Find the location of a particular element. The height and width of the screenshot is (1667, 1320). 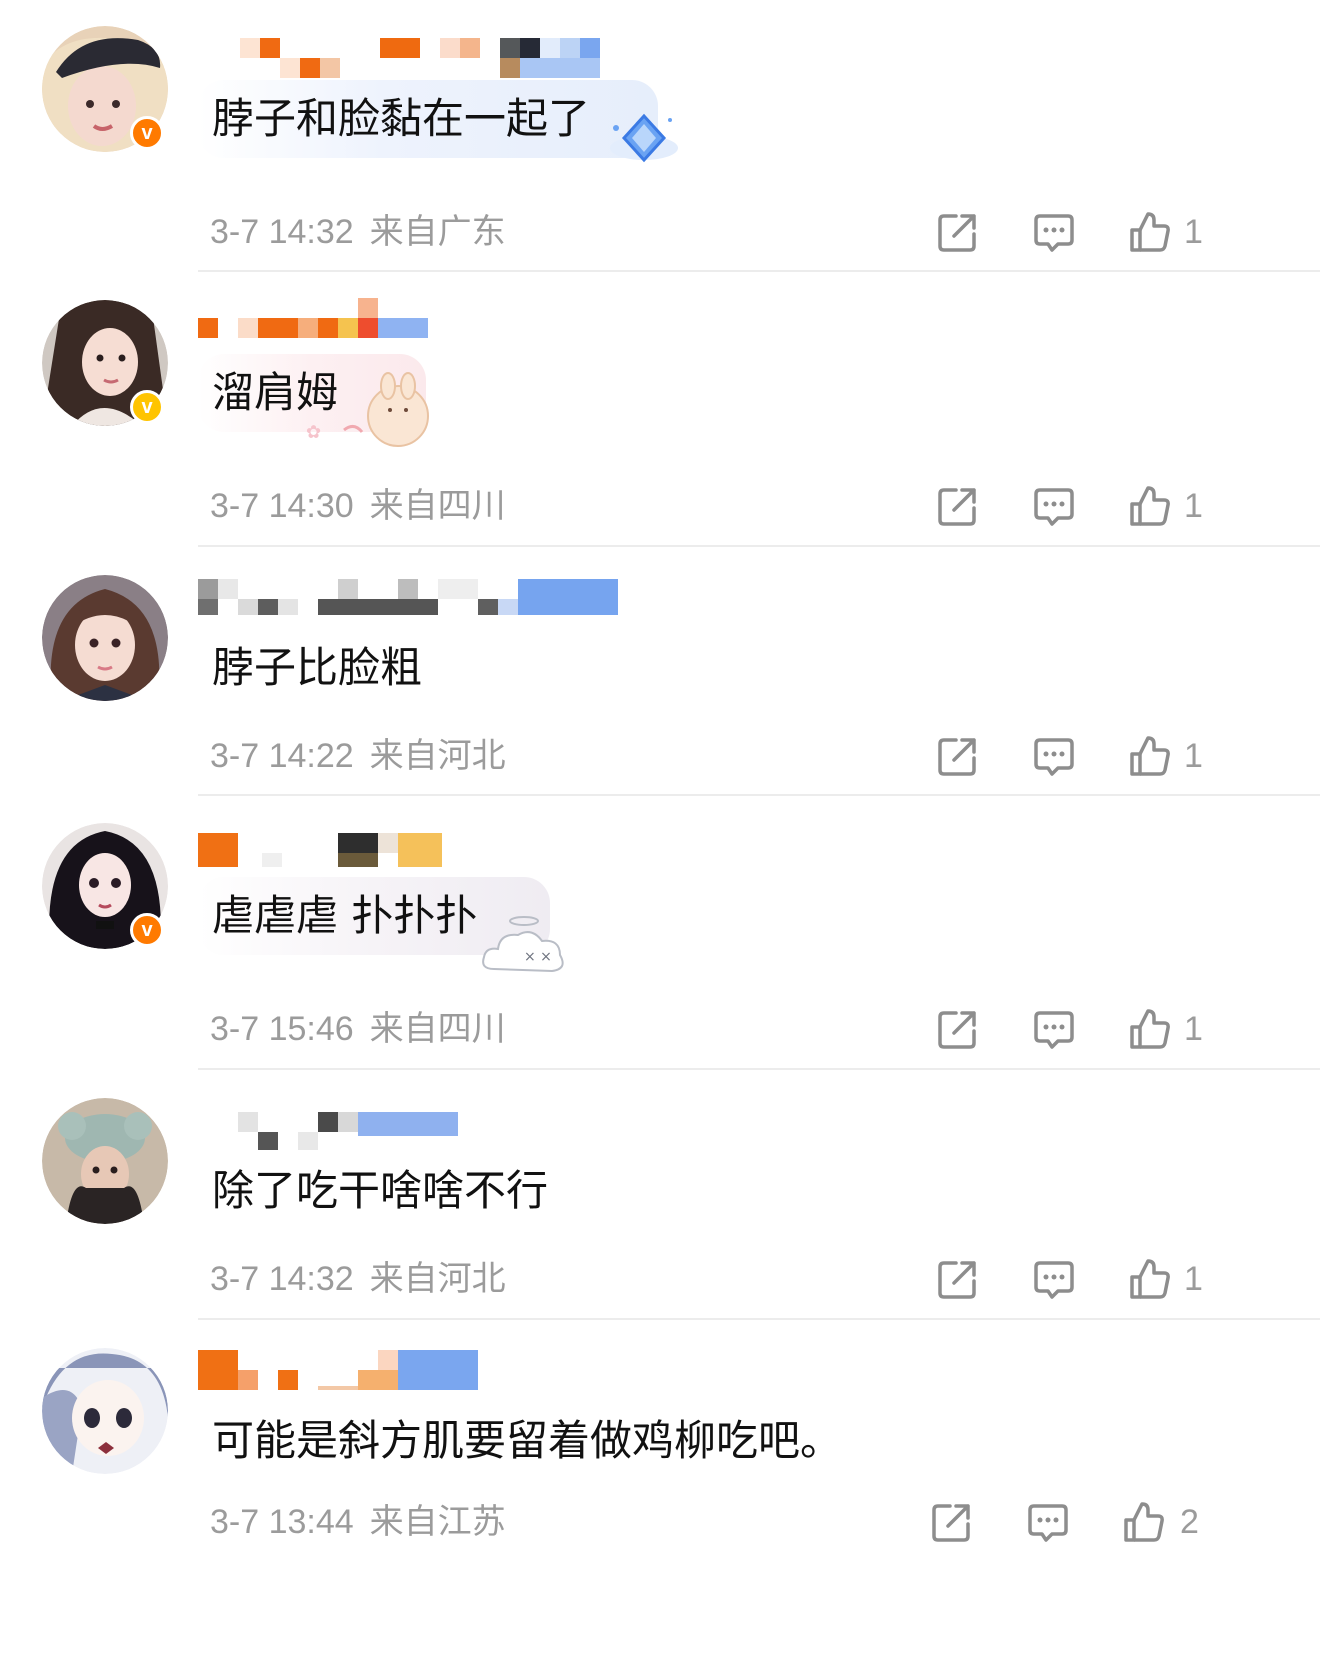

avatar-girl-bangs-icon is located at coordinates (105, 638).